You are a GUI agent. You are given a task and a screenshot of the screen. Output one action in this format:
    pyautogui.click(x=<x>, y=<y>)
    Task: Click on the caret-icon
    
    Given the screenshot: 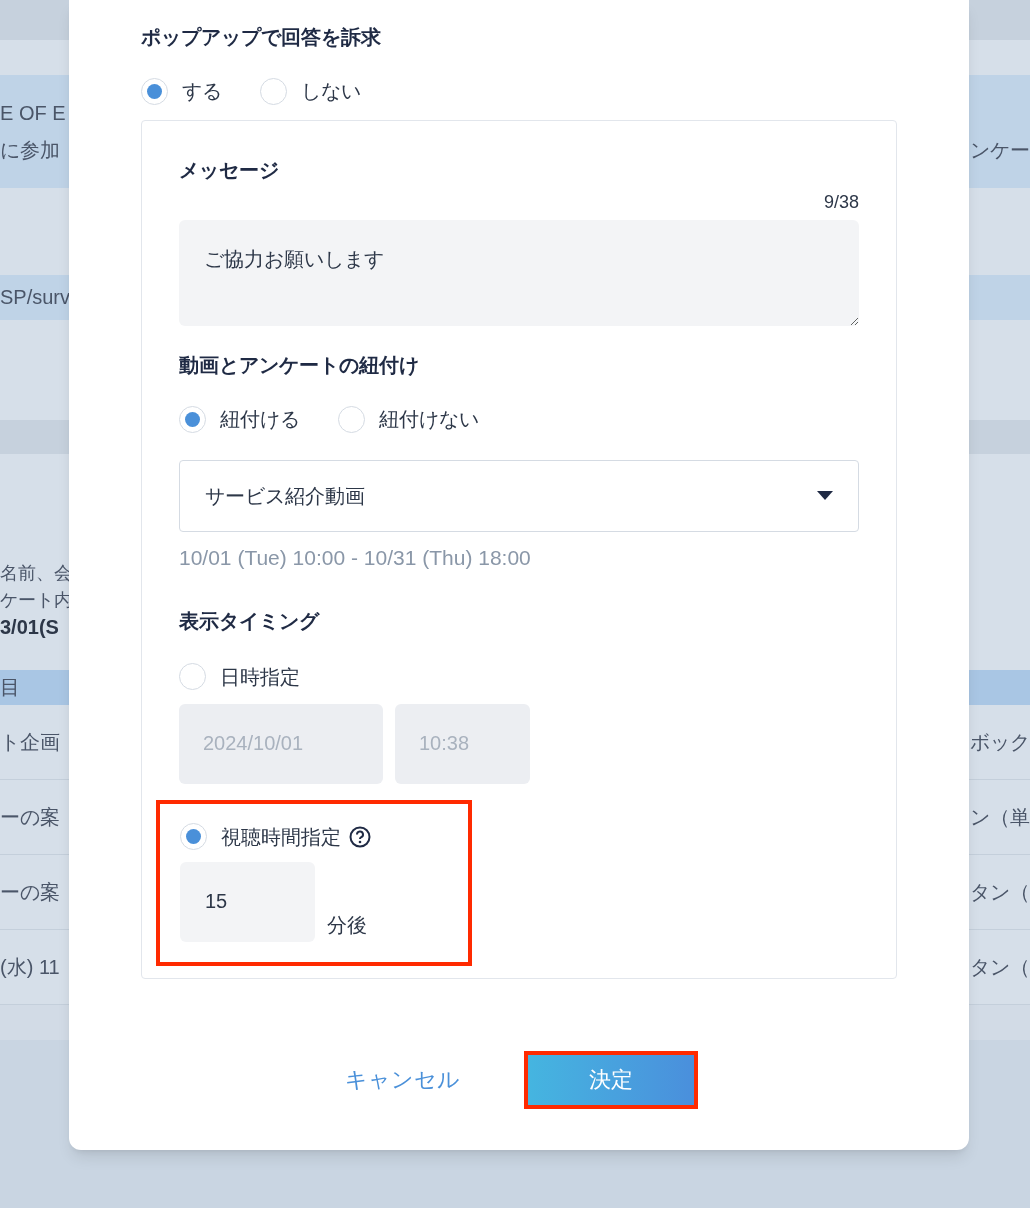 What is the action you would take?
    pyautogui.click(x=825, y=496)
    